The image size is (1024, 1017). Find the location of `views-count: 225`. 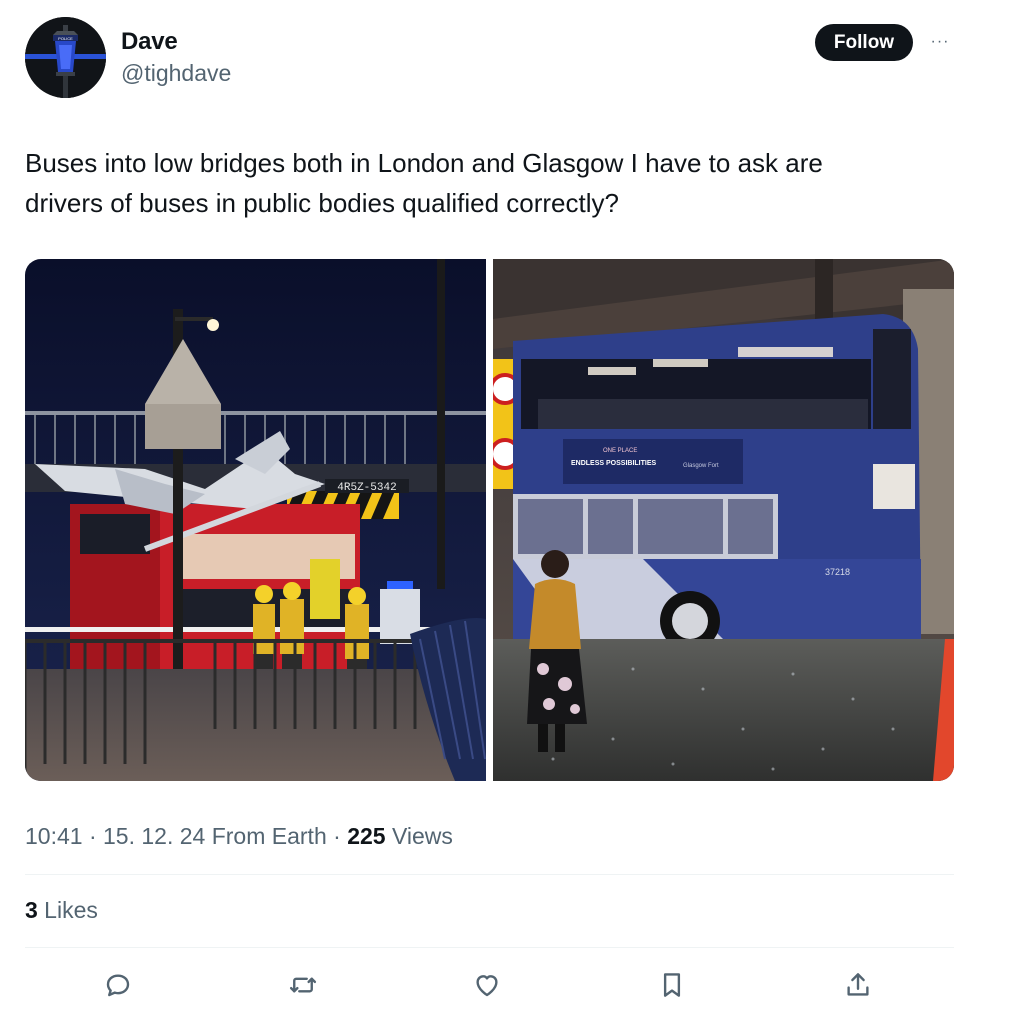

views-count: 225 is located at coordinates (366, 836).